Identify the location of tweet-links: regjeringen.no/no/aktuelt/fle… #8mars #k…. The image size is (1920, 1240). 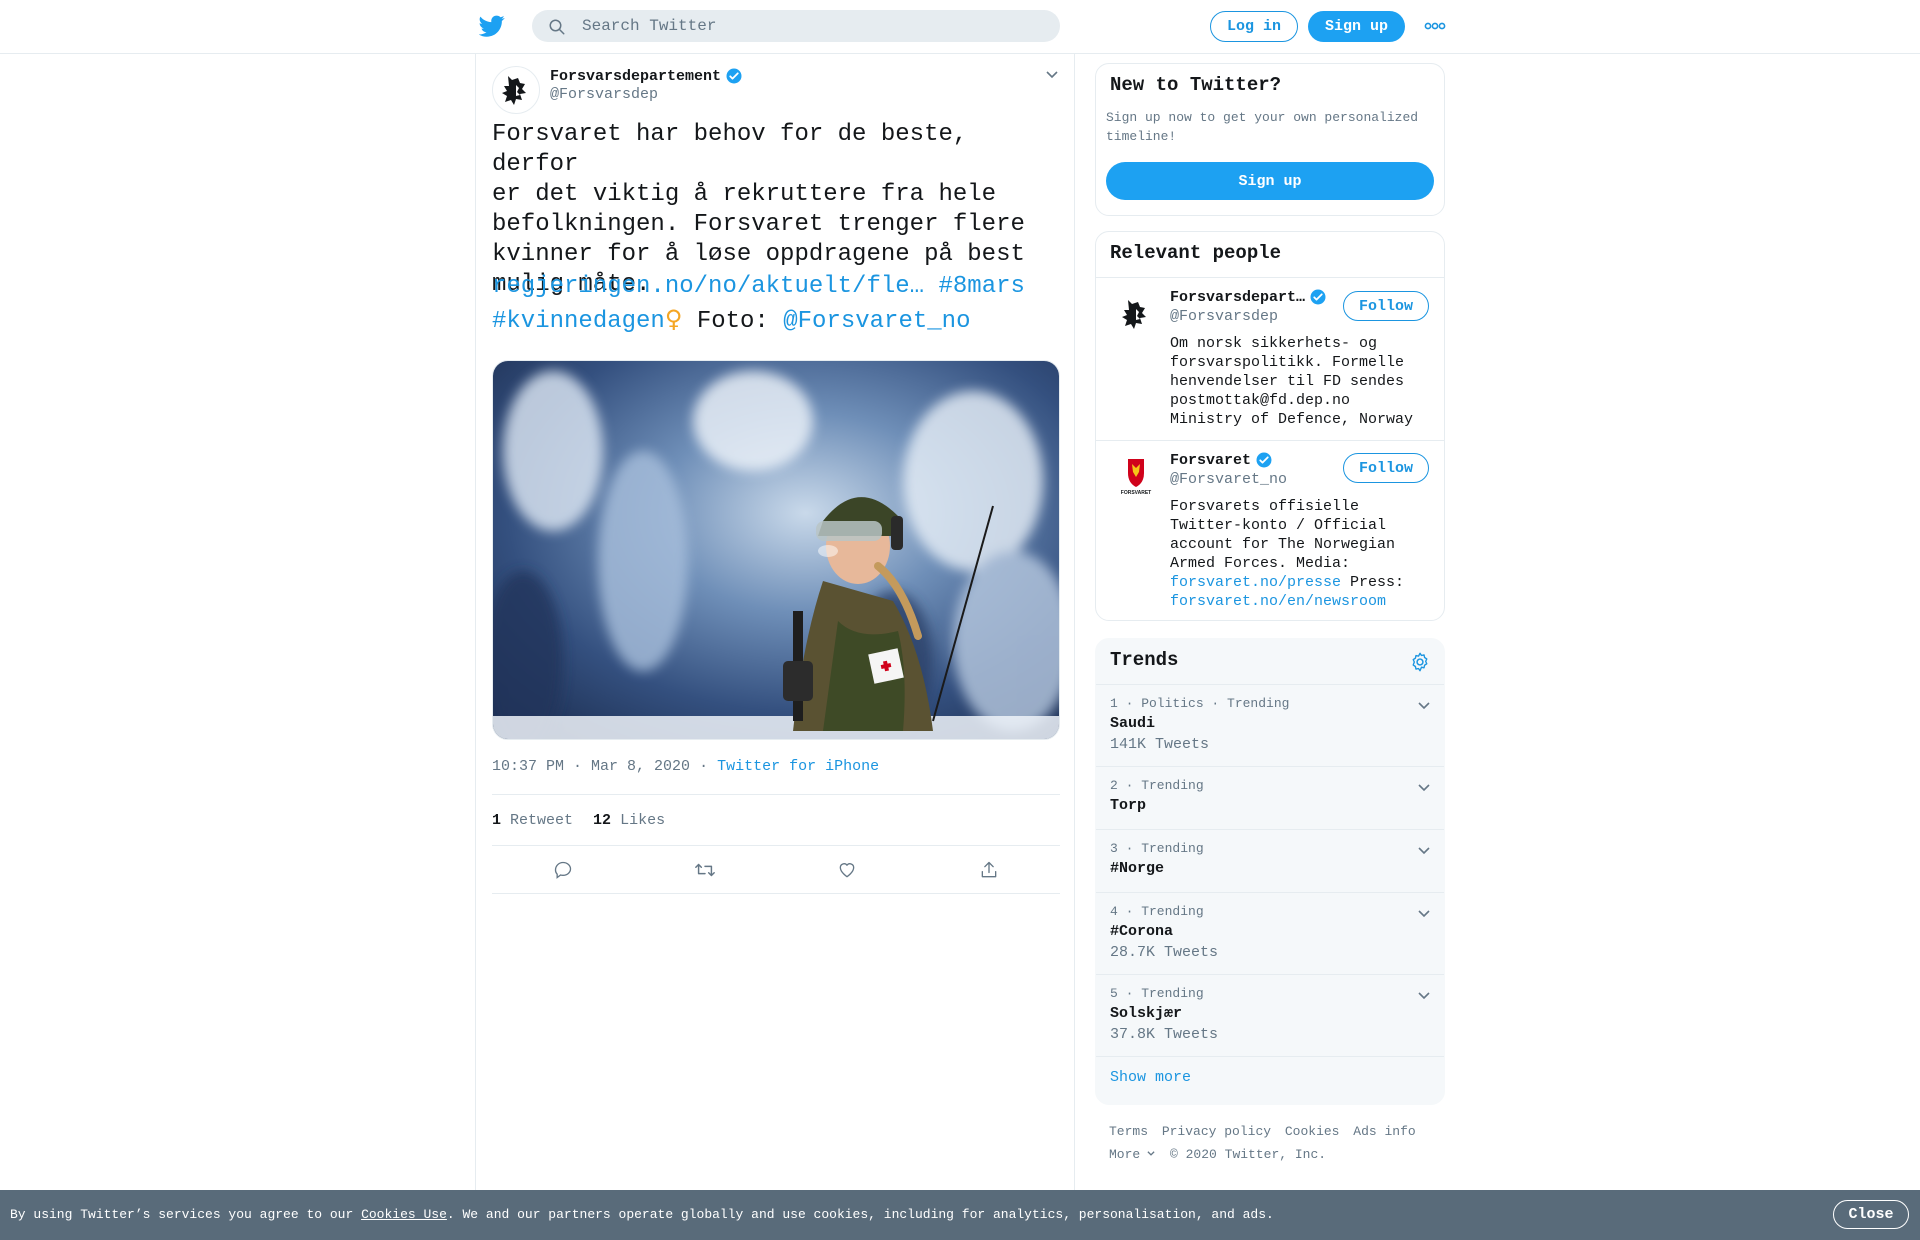
(777, 304).